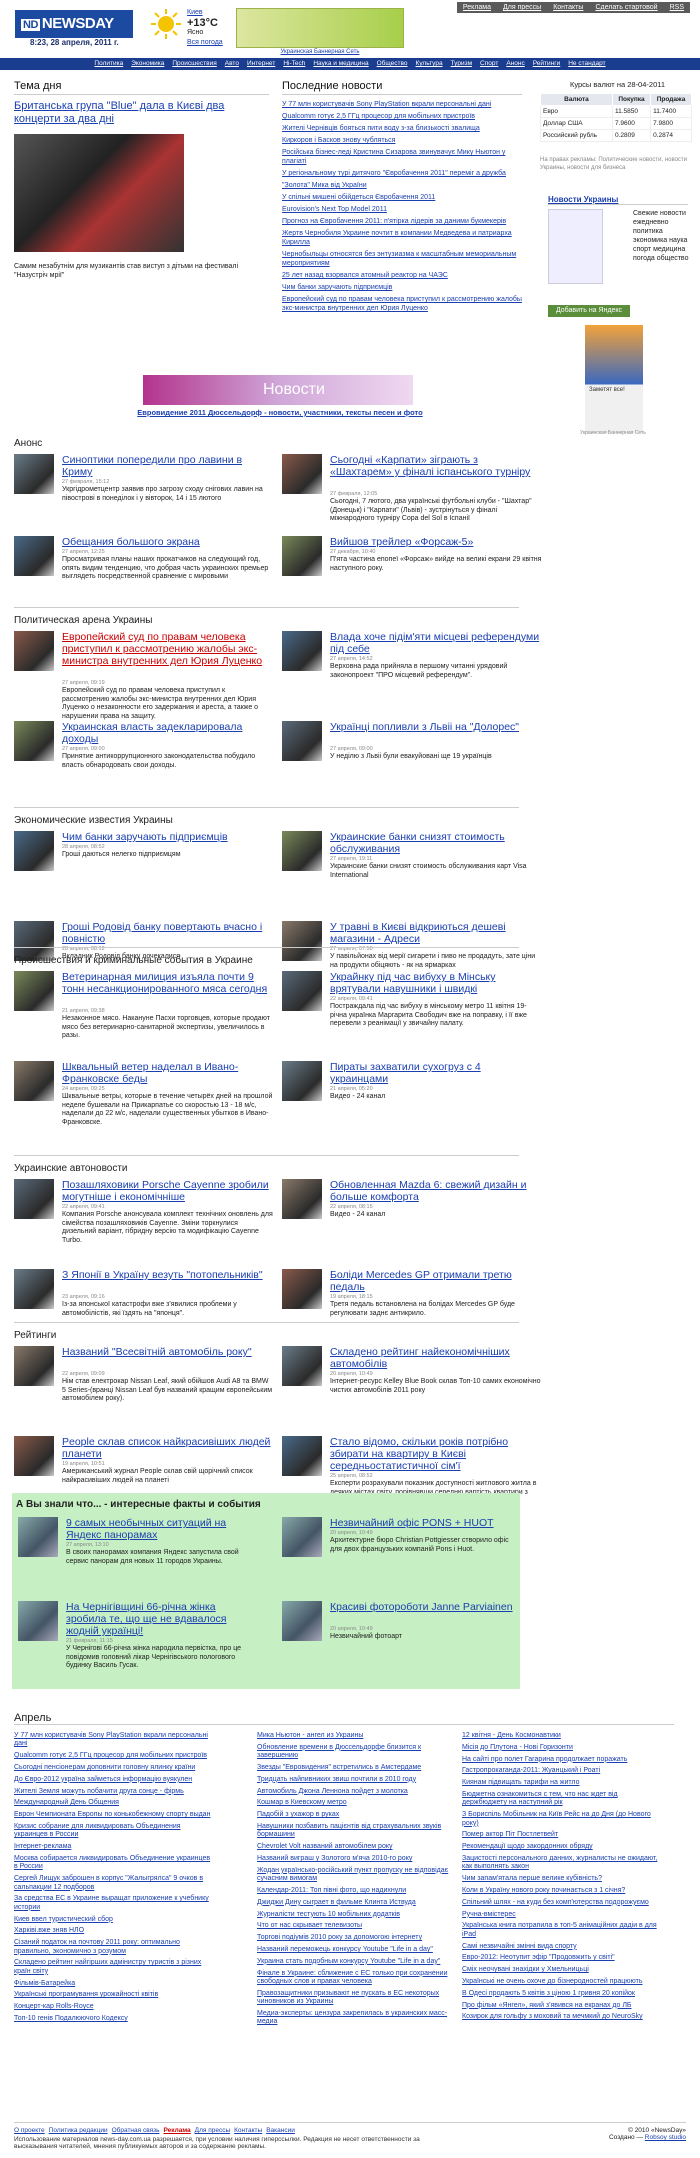 The width and height of the screenshot is (700, 2158). Describe the element at coordinates (194, 64) in the screenshot. I see `nav-item: Происшествия` at that location.